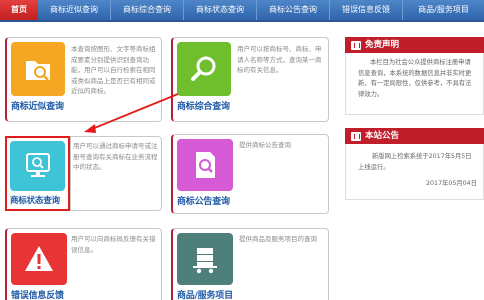  What do you see at coordinates (417, 162) in the screenshot?
I see `notice-item: 新版网上检索系统于2017年5月5日上线运行。` at bounding box center [417, 162].